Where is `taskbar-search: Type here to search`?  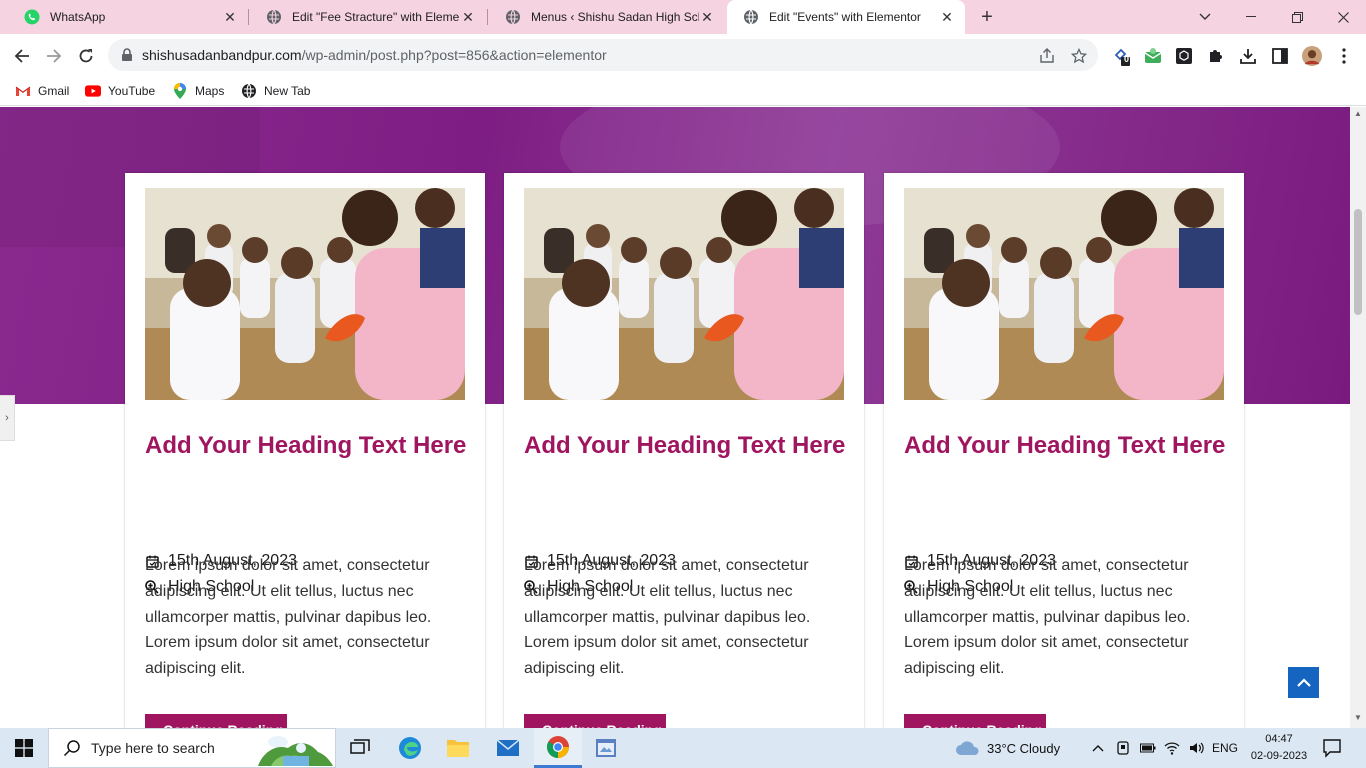 taskbar-search: Type here to search is located at coordinates (192, 748).